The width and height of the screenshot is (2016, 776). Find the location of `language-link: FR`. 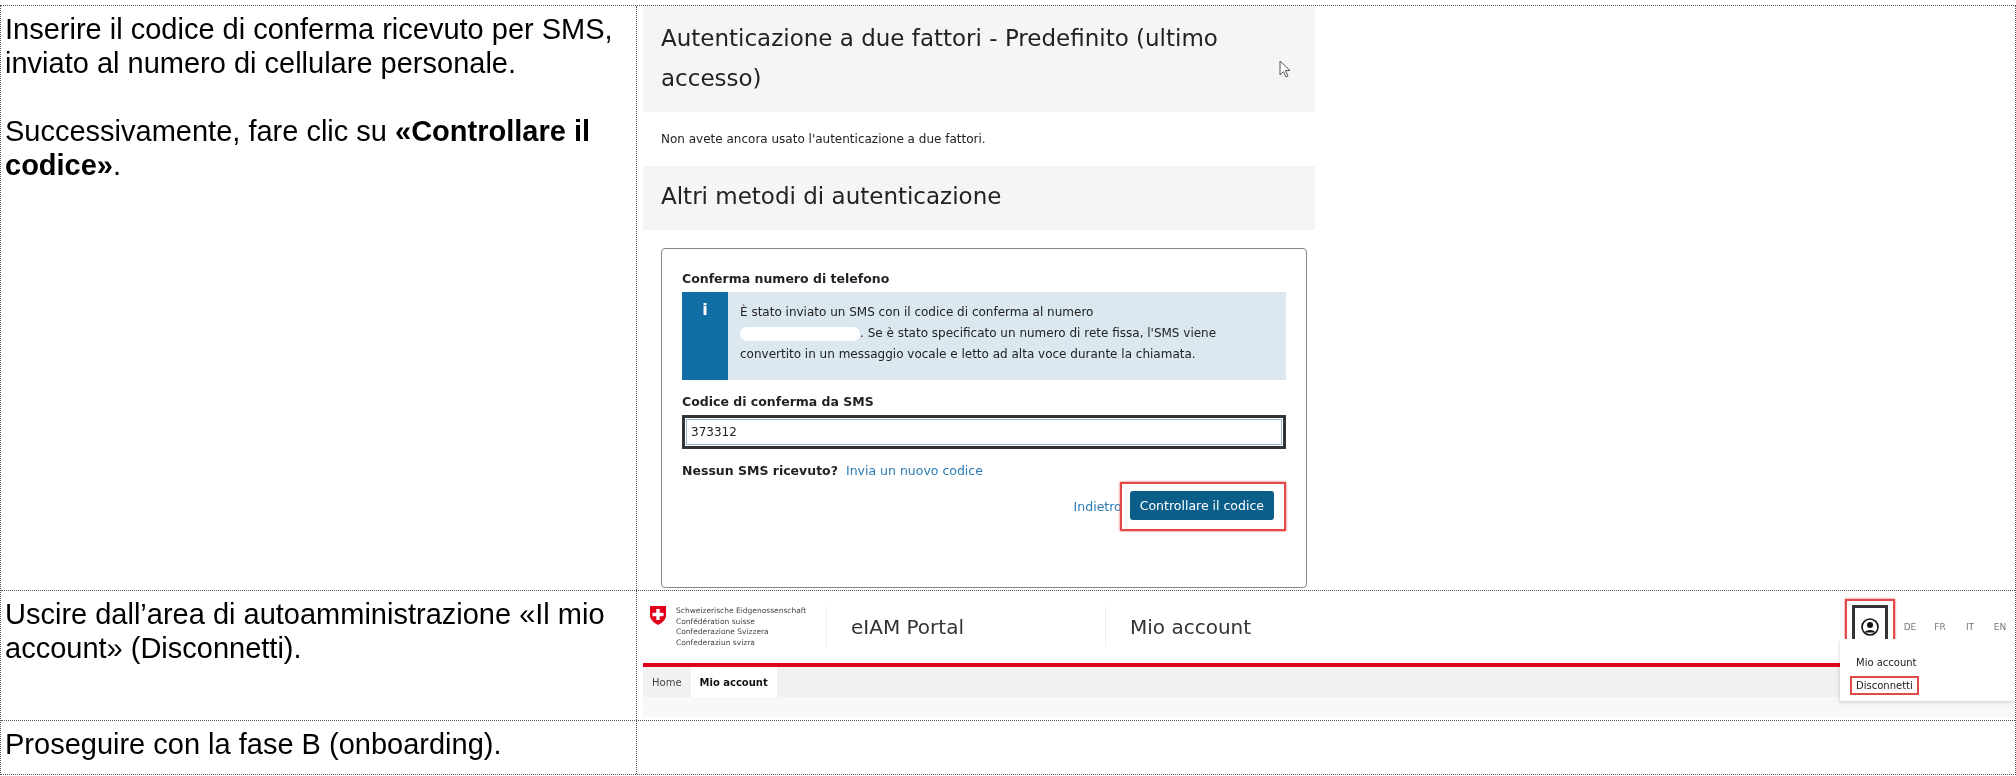

language-link: FR is located at coordinates (1940, 627).